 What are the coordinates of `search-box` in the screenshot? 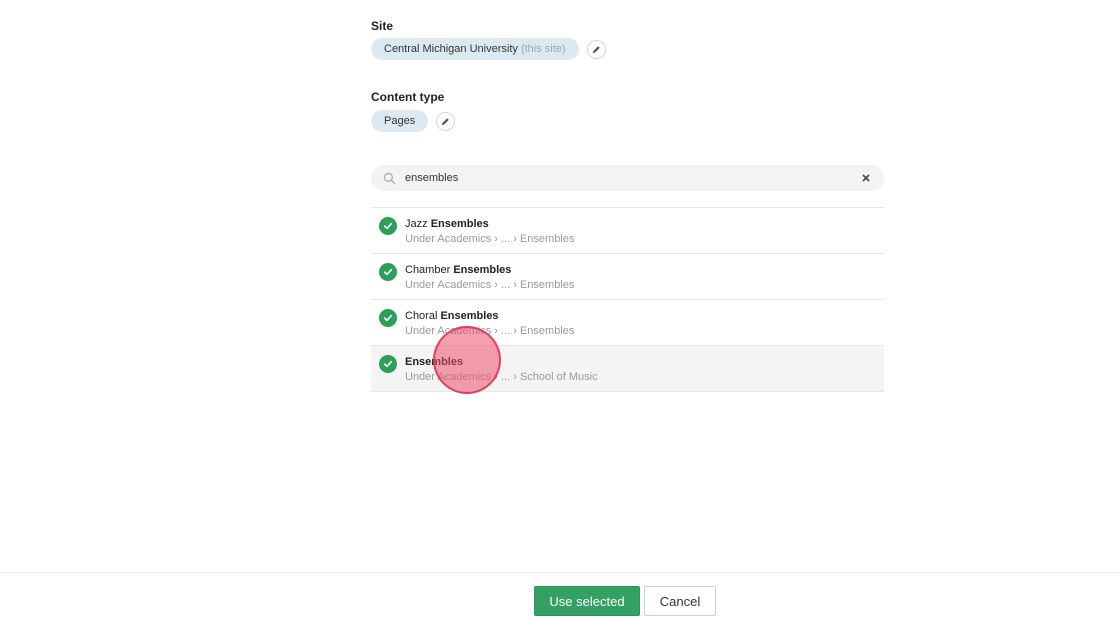 It's located at (627, 178).